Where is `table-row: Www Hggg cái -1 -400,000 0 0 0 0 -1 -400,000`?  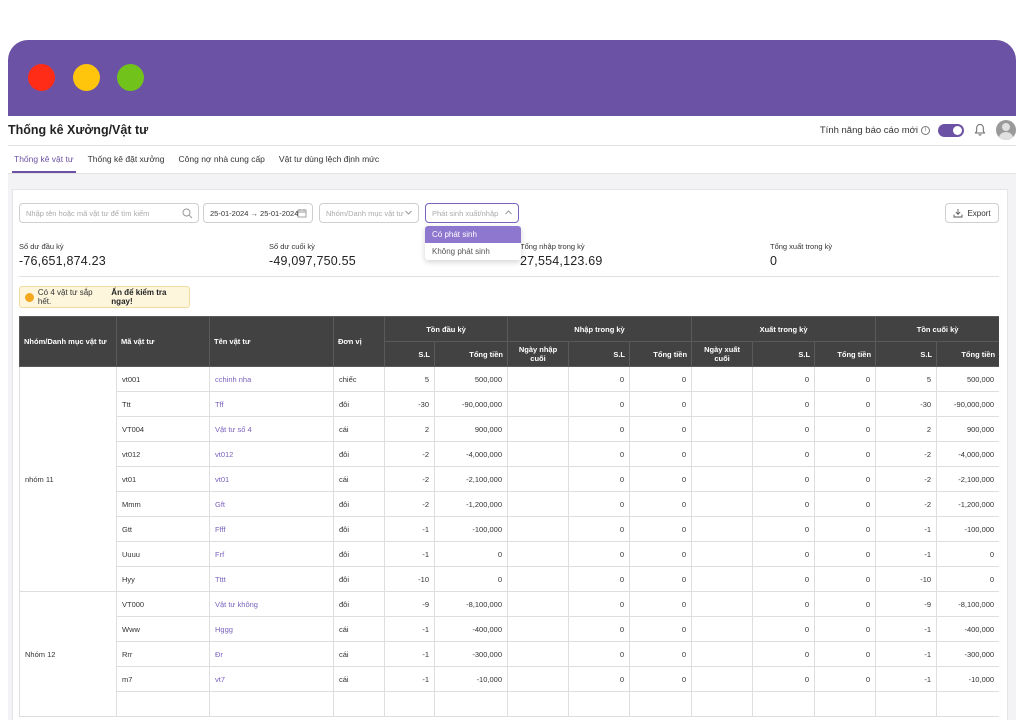 table-row: Www Hggg cái -1 -400,000 0 0 0 0 -1 -400,000 is located at coordinates (509, 629).